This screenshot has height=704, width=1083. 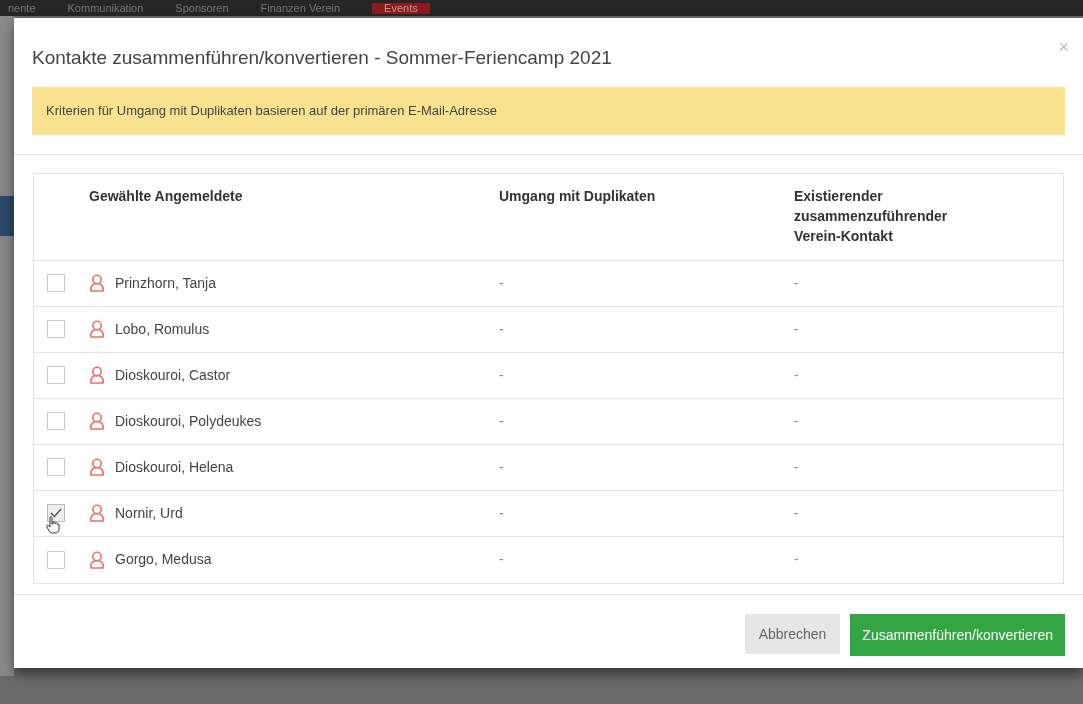 What do you see at coordinates (53, 524) in the screenshot?
I see `hand-cursor-icon` at bounding box center [53, 524].